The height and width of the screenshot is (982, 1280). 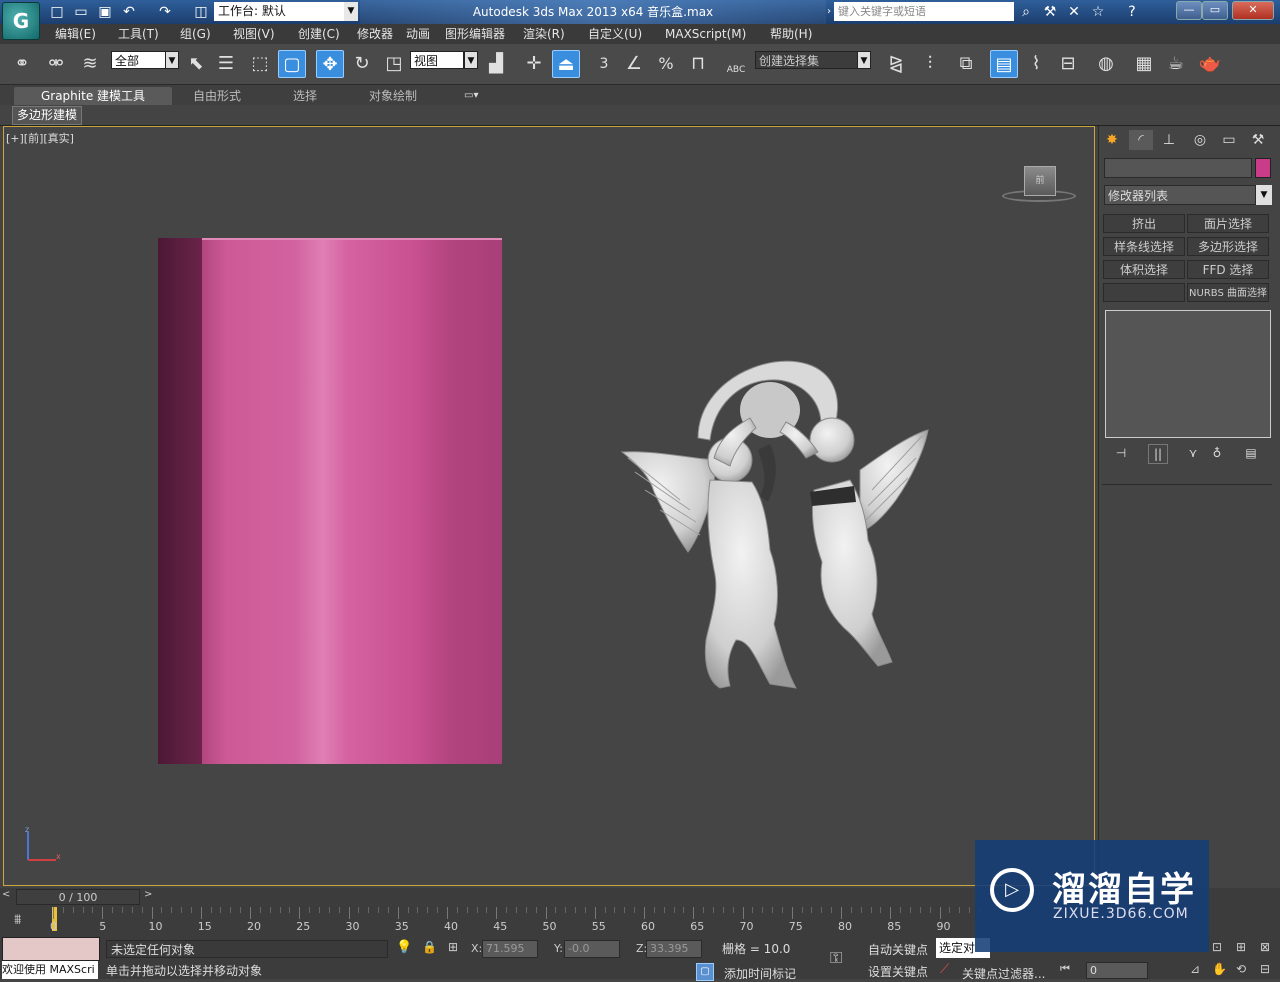 What do you see at coordinates (138, 34) in the screenshot?
I see `menu-tools: 工具(T)` at bounding box center [138, 34].